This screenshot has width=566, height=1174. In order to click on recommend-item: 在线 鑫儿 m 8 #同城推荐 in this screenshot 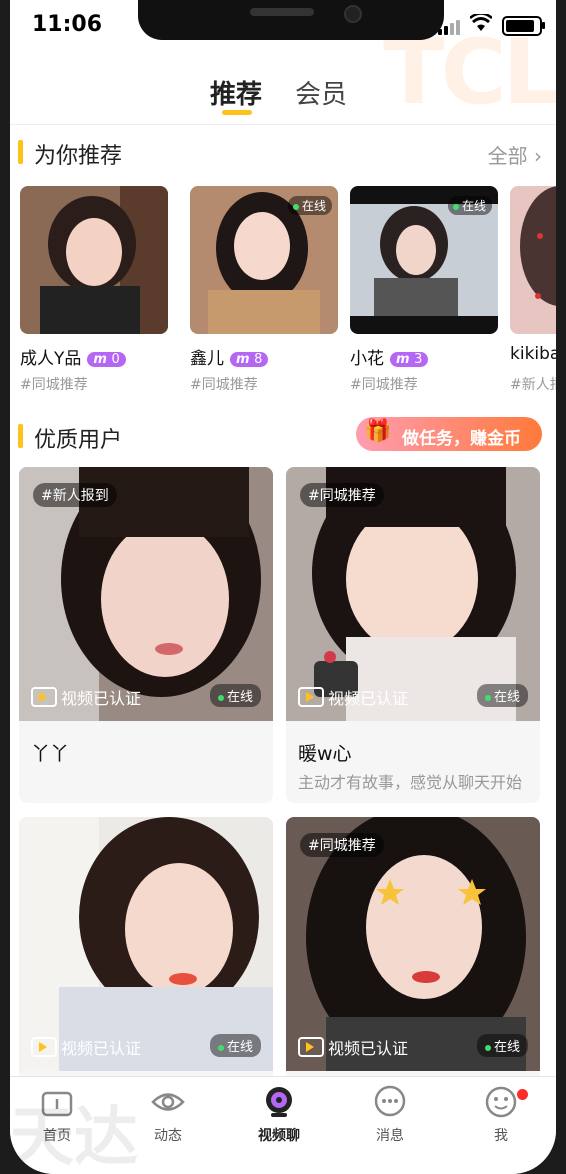, I will do `click(264, 289)`.